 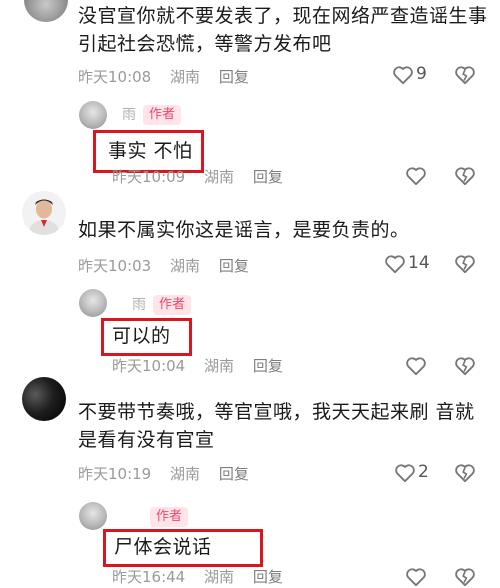 What do you see at coordinates (163, 547) in the screenshot?
I see `reply-text: 尸体会说话` at bounding box center [163, 547].